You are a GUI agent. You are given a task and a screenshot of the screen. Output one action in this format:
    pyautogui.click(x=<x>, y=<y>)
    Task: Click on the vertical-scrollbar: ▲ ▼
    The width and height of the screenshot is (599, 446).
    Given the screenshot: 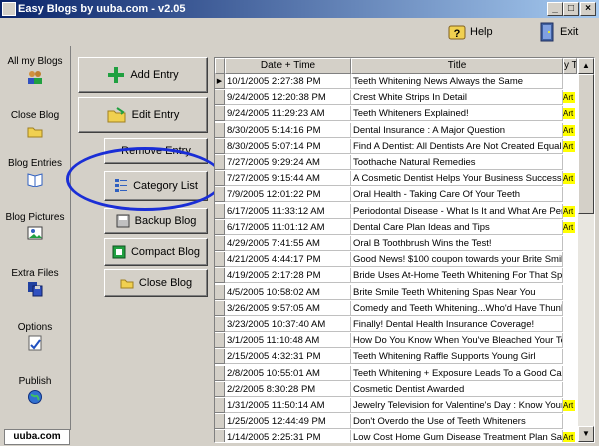 What is the action you would take?
    pyautogui.click(x=586, y=250)
    